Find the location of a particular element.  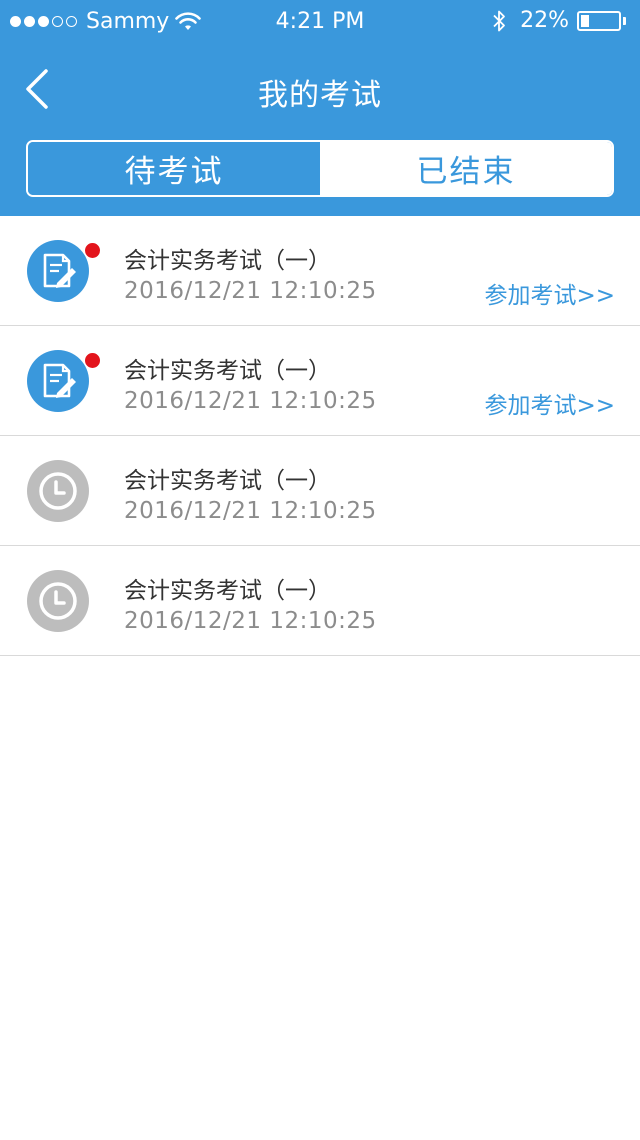

bluetooth-icon is located at coordinates (499, 20).